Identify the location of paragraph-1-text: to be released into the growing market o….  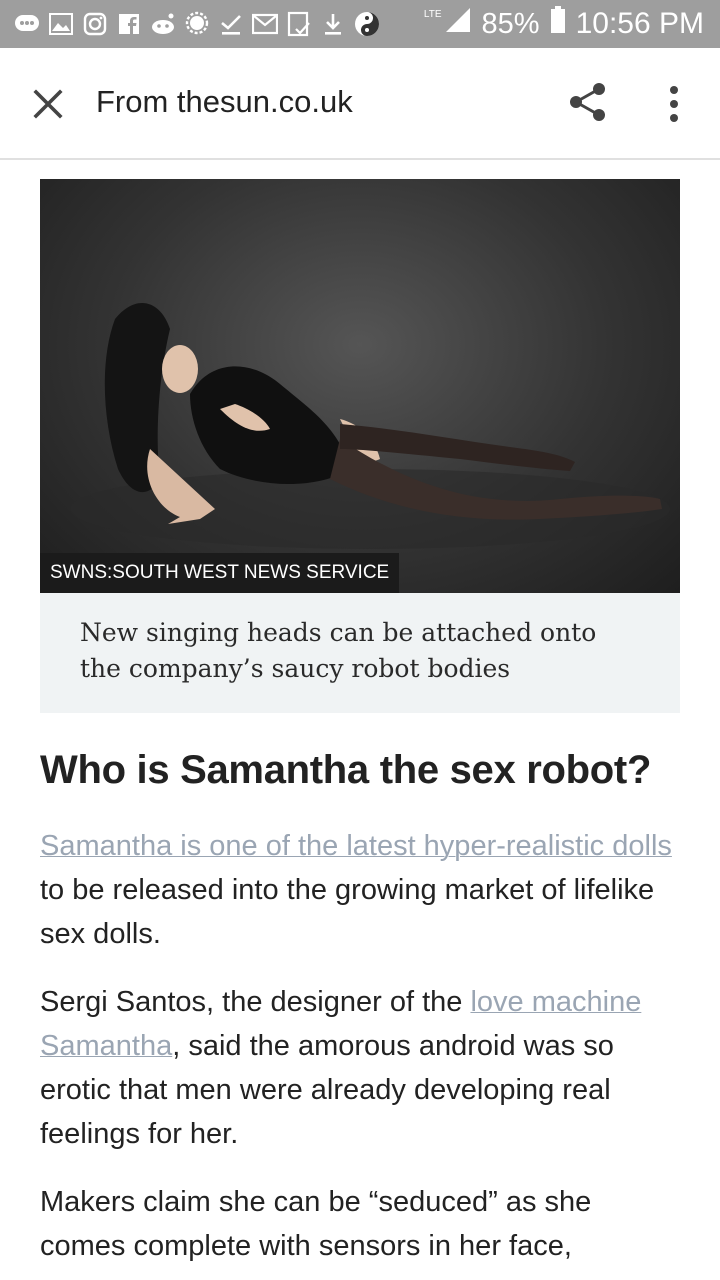
(347, 912).